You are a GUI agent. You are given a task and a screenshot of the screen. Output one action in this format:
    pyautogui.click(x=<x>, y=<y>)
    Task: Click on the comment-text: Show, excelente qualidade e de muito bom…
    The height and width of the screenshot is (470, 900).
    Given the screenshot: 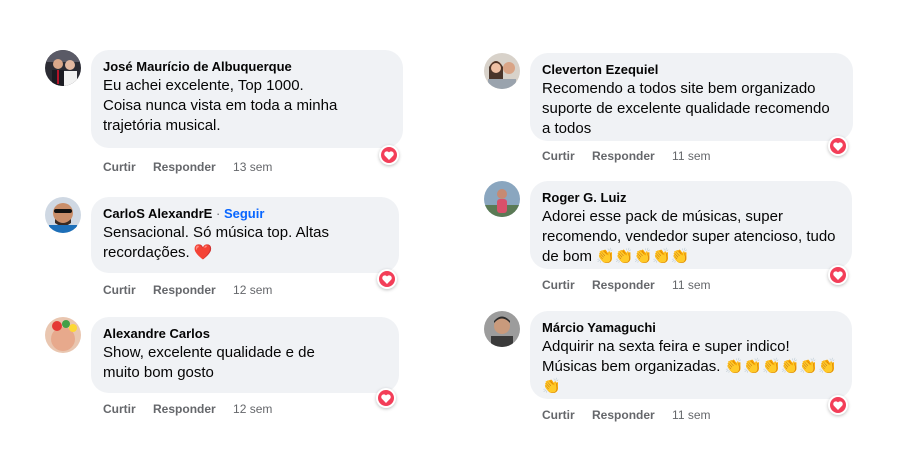 What is the action you would take?
    pyautogui.click(x=209, y=362)
    